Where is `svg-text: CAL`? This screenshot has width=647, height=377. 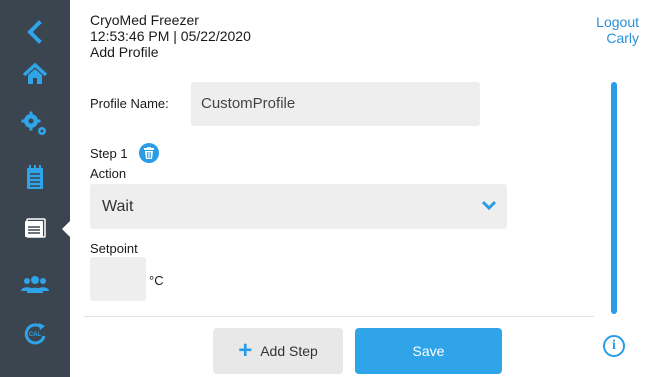 svg-text: CAL is located at coordinates (35, 335).